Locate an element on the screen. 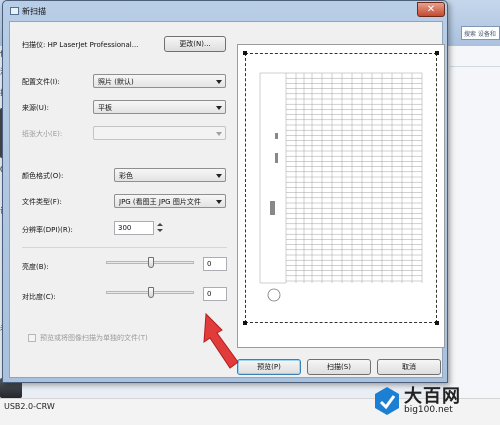 This screenshot has width=500, height=425. file-type-label: 文件类型(F): is located at coordinates (42, 202).